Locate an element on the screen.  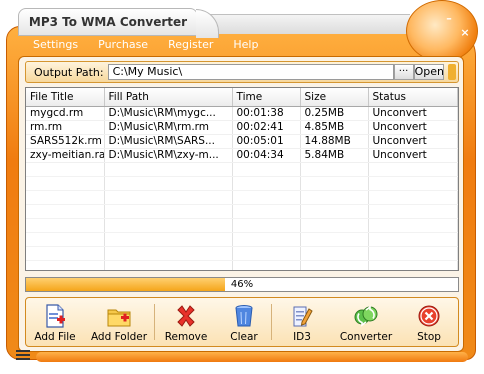
column-header-status: Status is located at coordinates (413, 97).